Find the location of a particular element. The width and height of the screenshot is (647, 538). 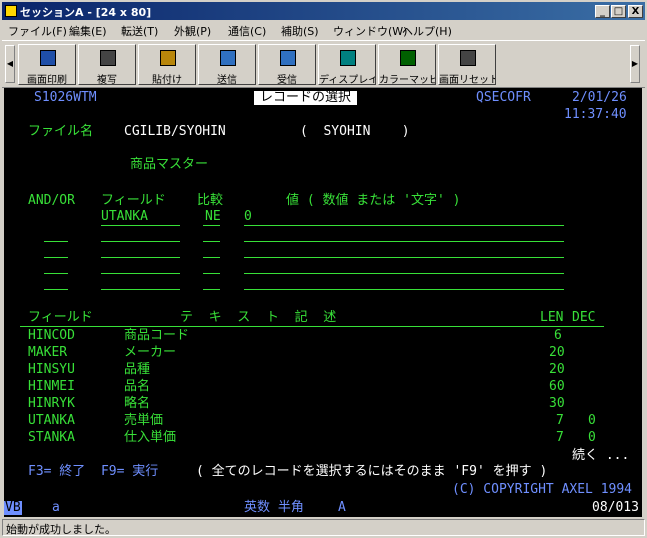

toolbar-display-button: ディスプレイ is located at coordinates (347, 65).